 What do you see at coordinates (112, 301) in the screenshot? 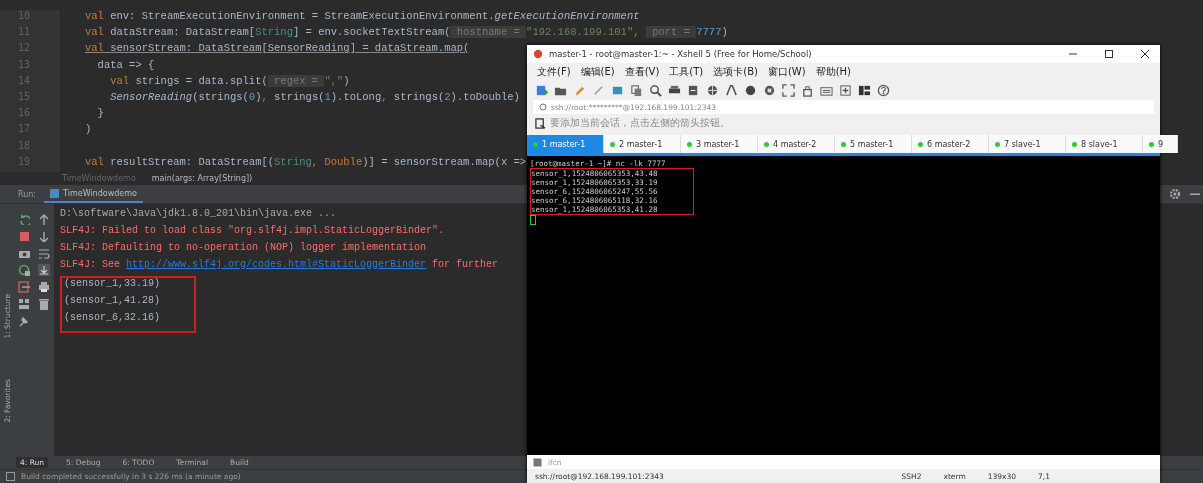
I see `console-line: (sensor_1,41.28)` at bounding box center [112, 301].